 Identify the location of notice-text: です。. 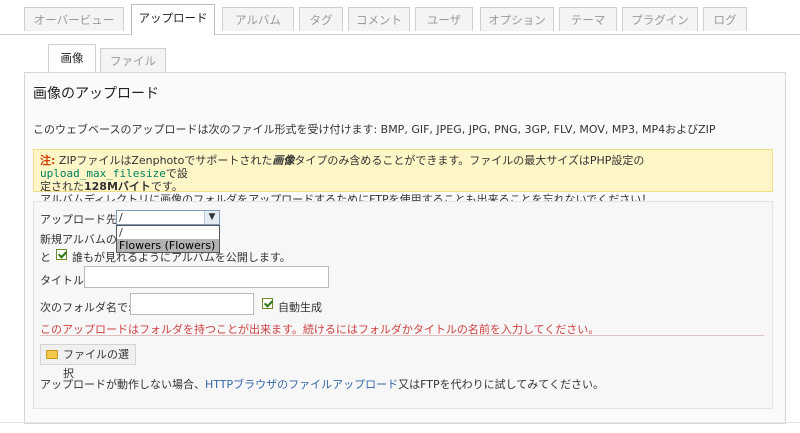
(166, 186).